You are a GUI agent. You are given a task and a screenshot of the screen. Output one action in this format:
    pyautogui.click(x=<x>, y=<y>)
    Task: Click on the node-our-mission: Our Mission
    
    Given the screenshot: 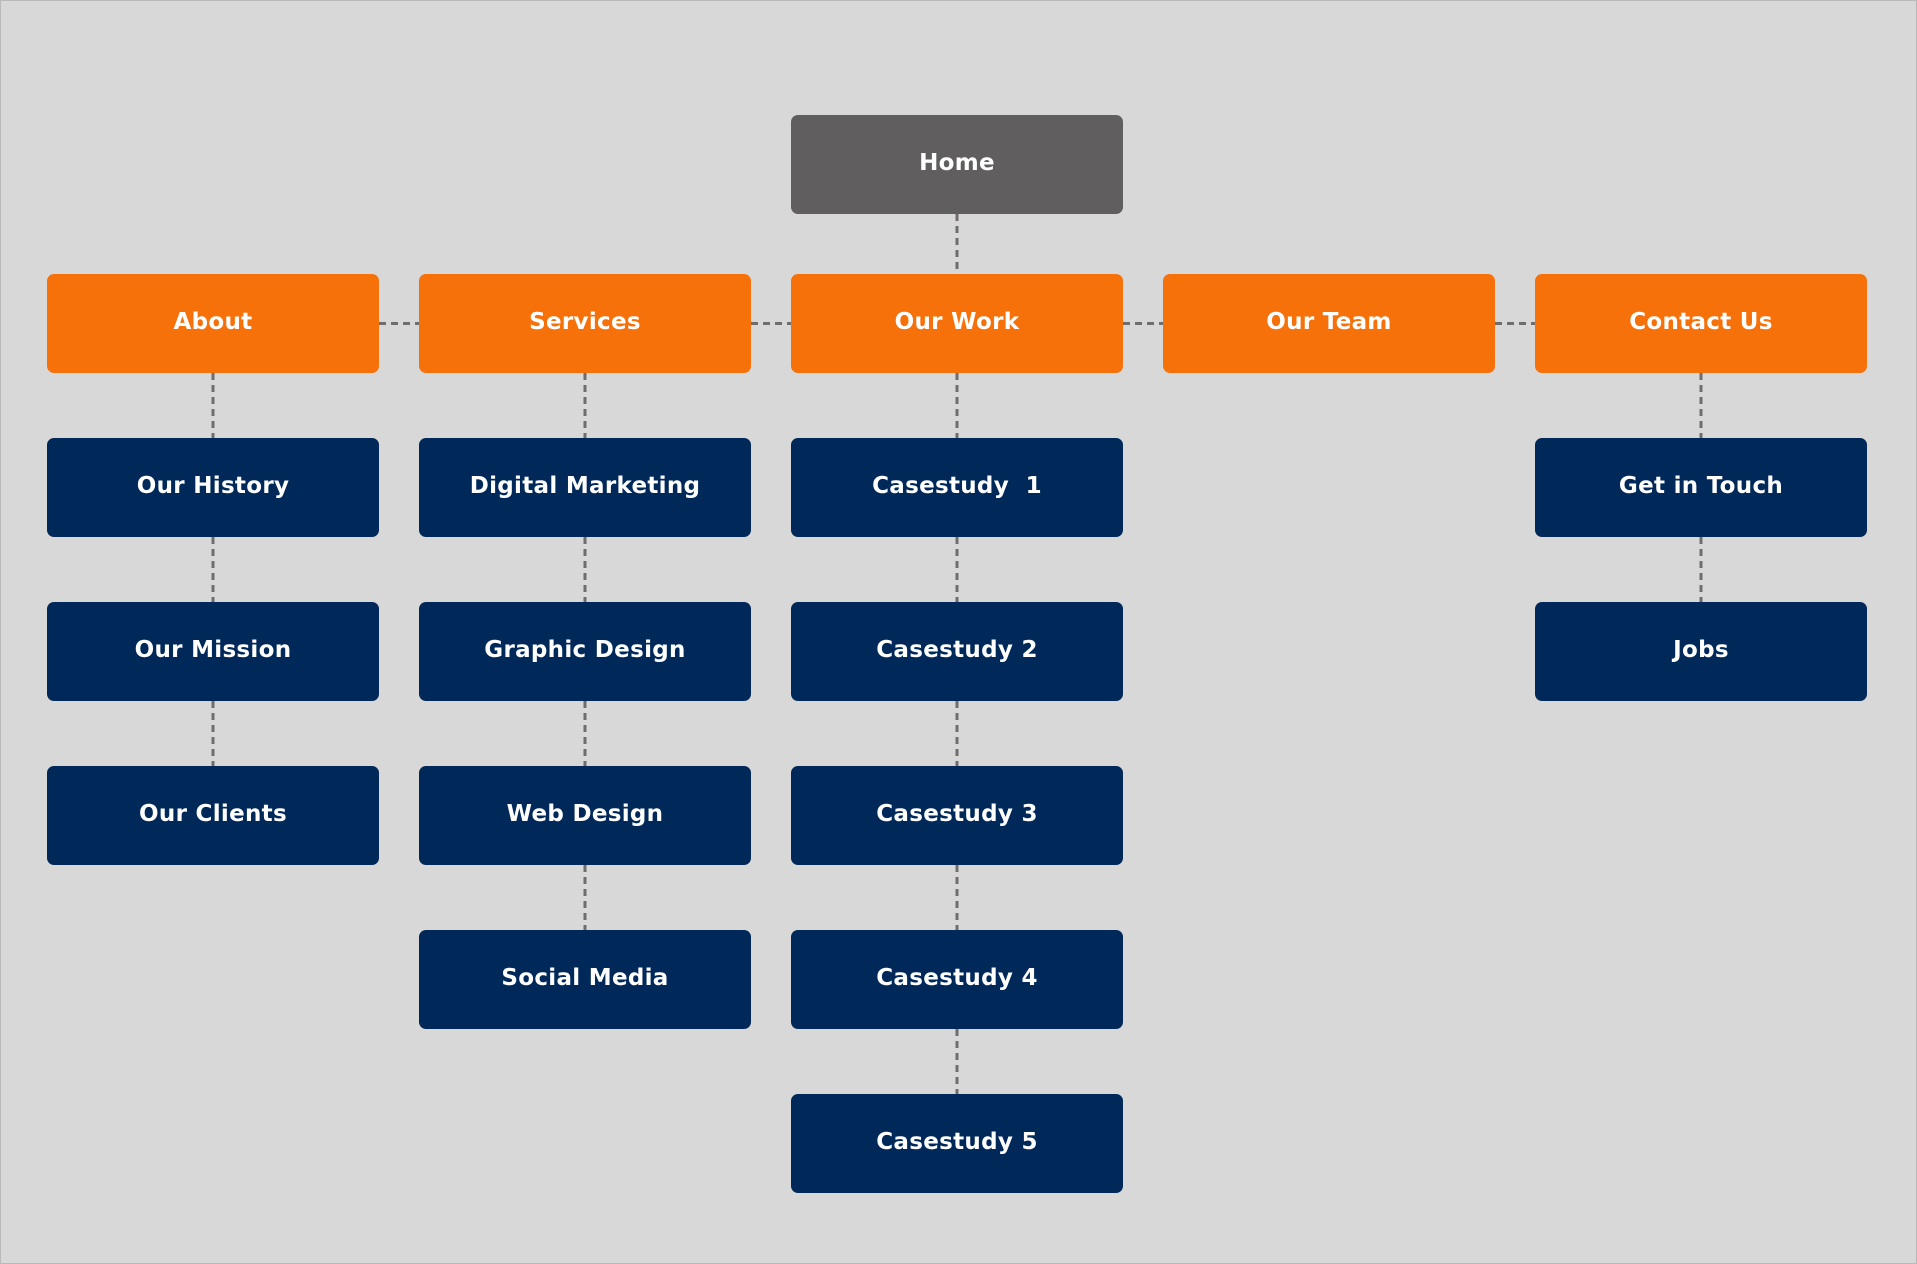 What is the action you would take?
    pyautogui.click(x=213, y=651)
    